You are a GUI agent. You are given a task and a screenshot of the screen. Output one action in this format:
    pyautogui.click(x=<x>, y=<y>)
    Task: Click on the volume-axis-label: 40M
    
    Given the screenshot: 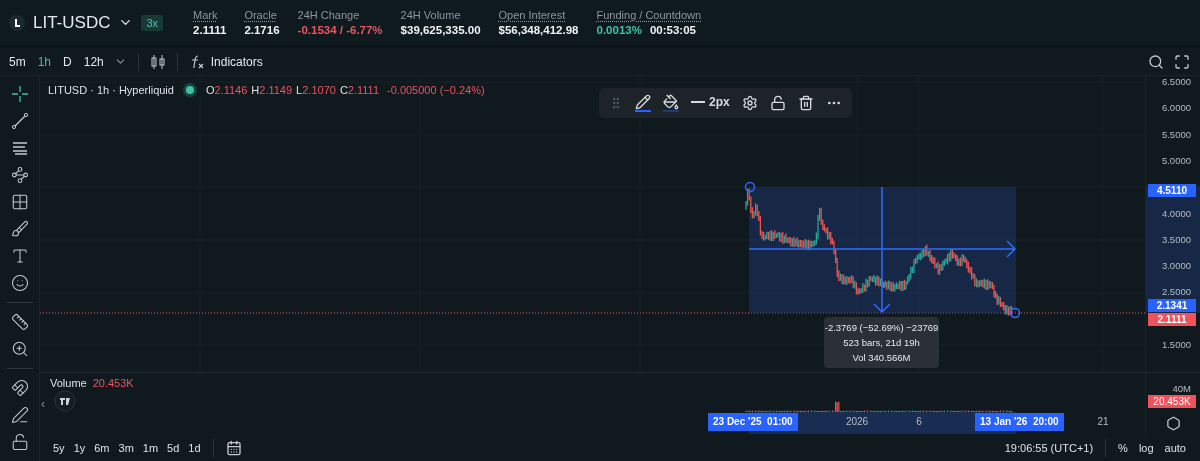 What is the action you would take?
    pyautogui.click(x=1181, y=389)
    